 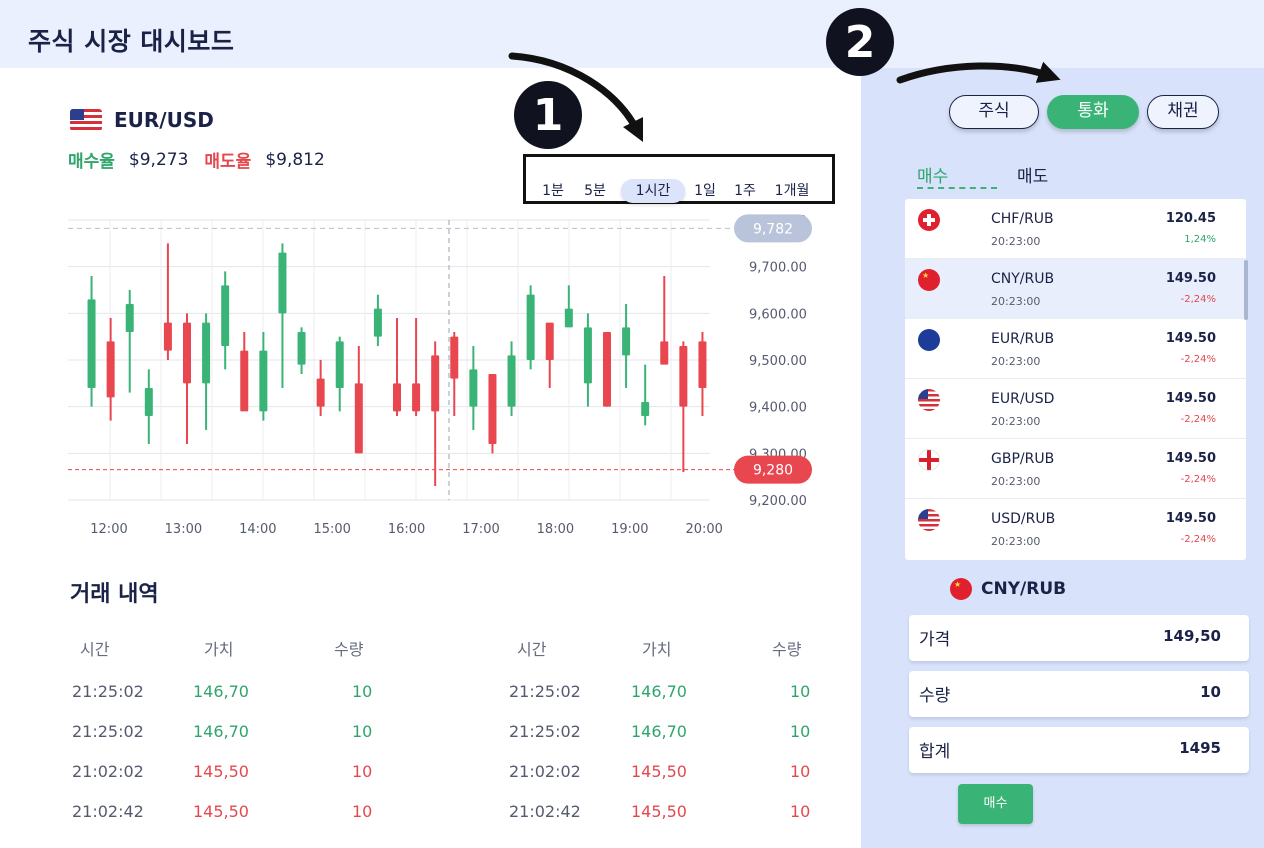 What do you see at coordinates (331, 529) in the screenshot?
I see `x-tick-label: 15:00` at bounding box center [331, 529].